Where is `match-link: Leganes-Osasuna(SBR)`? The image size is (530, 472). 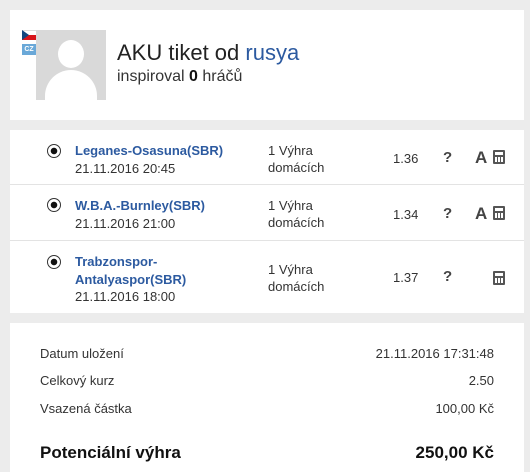
match-link: Leganes-Osasuna(SBR) is located at coordinates (165, 151).